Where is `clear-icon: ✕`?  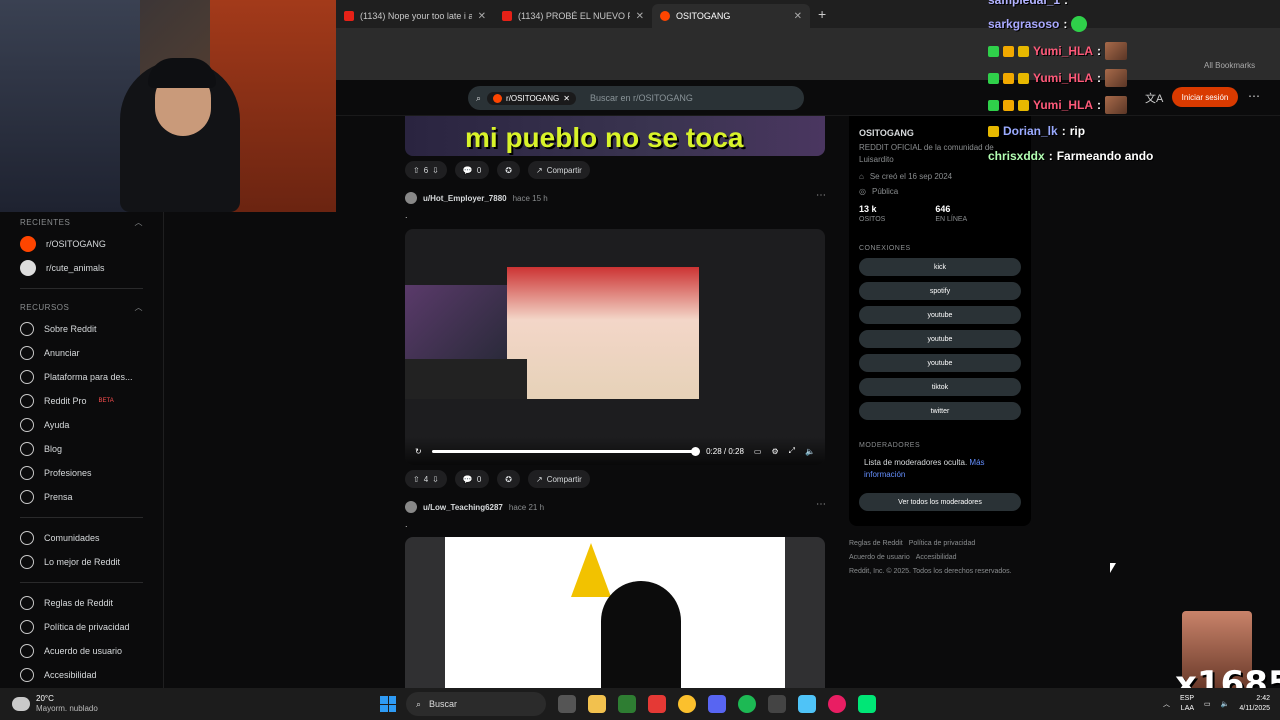 clear-icon: ✕ is located at coordinates (566, 98).